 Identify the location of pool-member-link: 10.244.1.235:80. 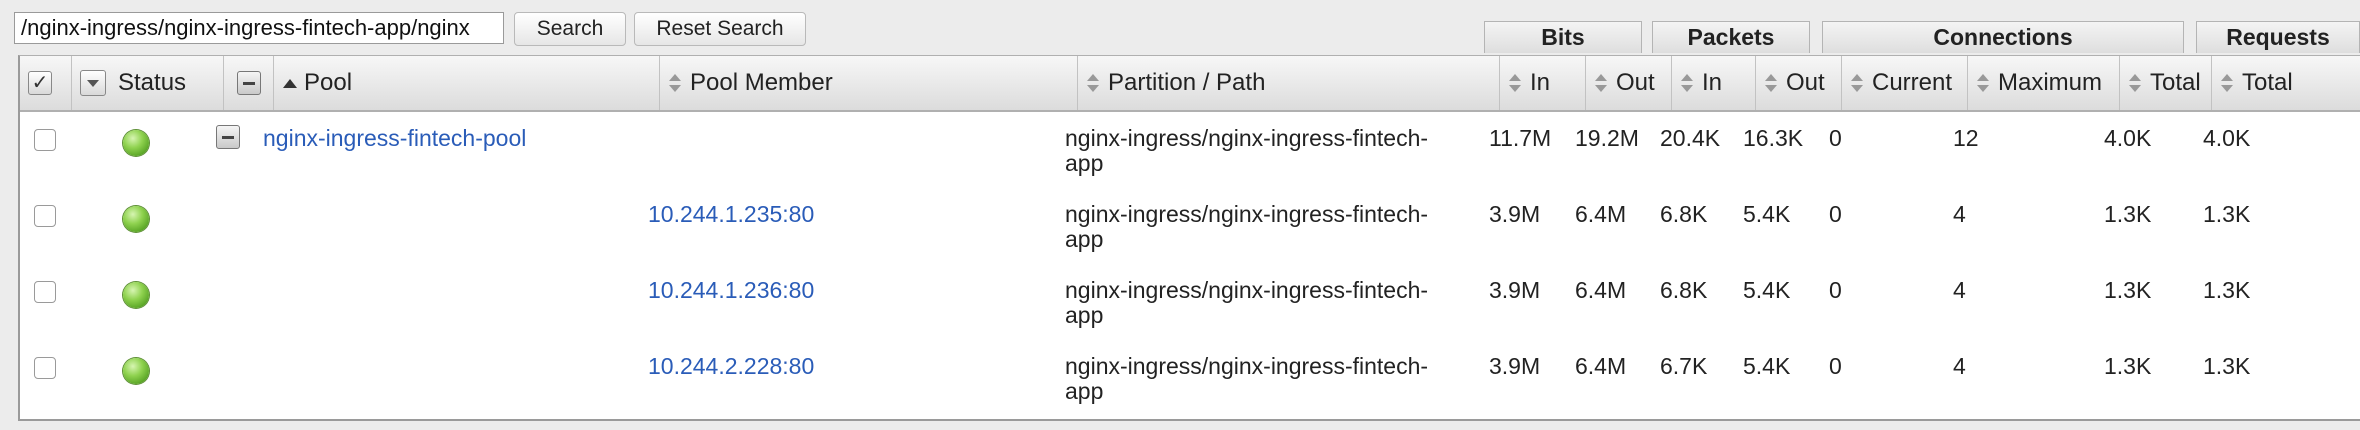
(731, 214).